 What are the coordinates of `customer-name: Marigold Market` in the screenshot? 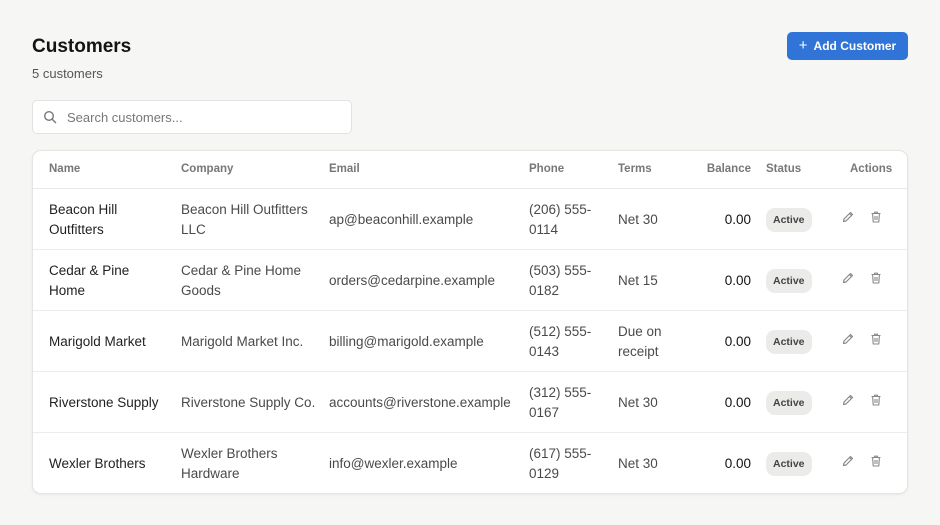 It's located at (97, 341).